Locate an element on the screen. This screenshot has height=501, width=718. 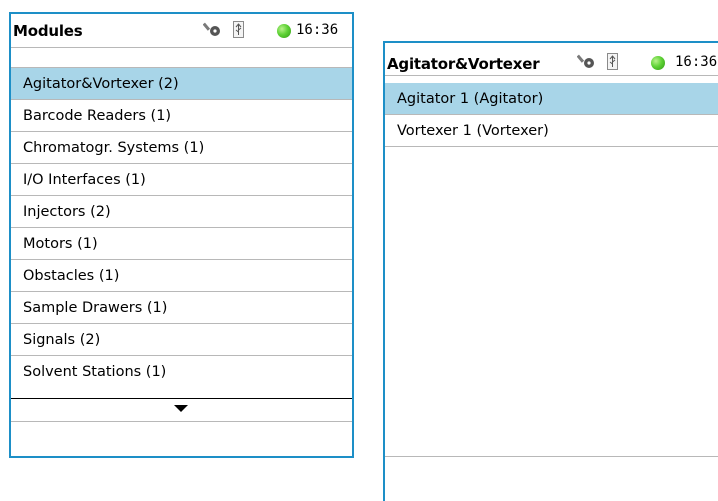
list-item: Signals (2) is located at coordinates (181, 340).